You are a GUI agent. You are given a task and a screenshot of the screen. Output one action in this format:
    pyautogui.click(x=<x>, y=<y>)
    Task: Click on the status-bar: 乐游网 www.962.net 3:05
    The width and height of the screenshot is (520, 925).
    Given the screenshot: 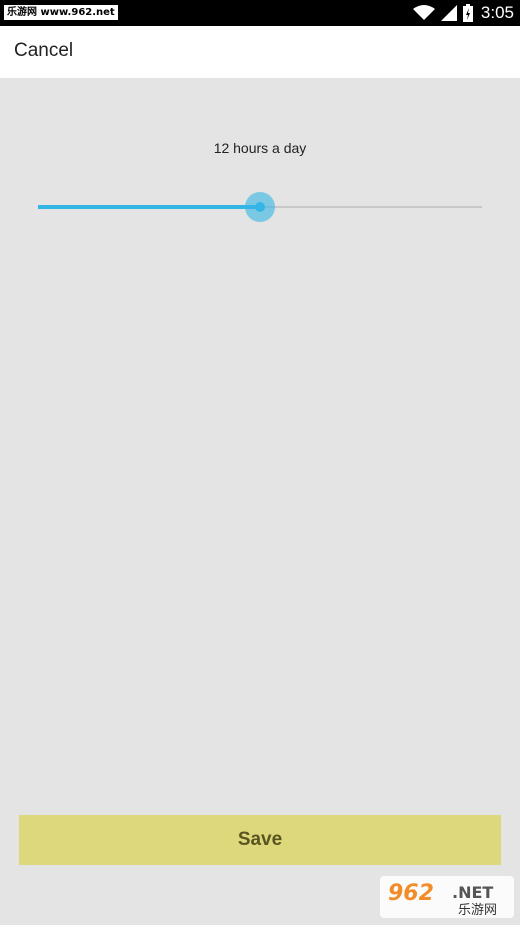 What is the action you would take?
    pyautogui.click(x=260, y=13)
    